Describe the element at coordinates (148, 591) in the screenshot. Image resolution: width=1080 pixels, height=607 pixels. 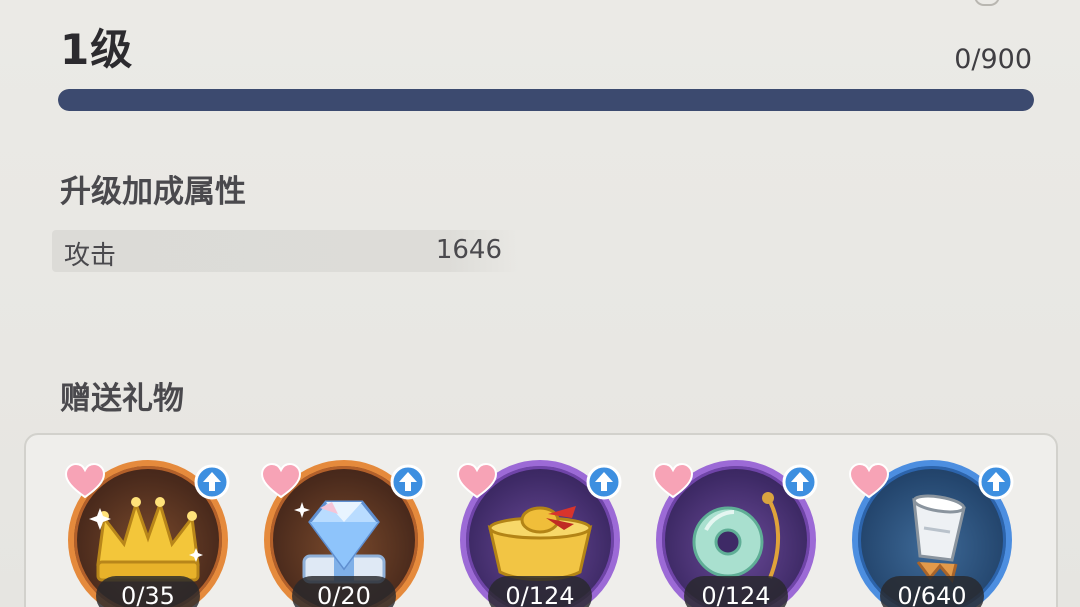
I see `gift-count: 0/35` at that location.